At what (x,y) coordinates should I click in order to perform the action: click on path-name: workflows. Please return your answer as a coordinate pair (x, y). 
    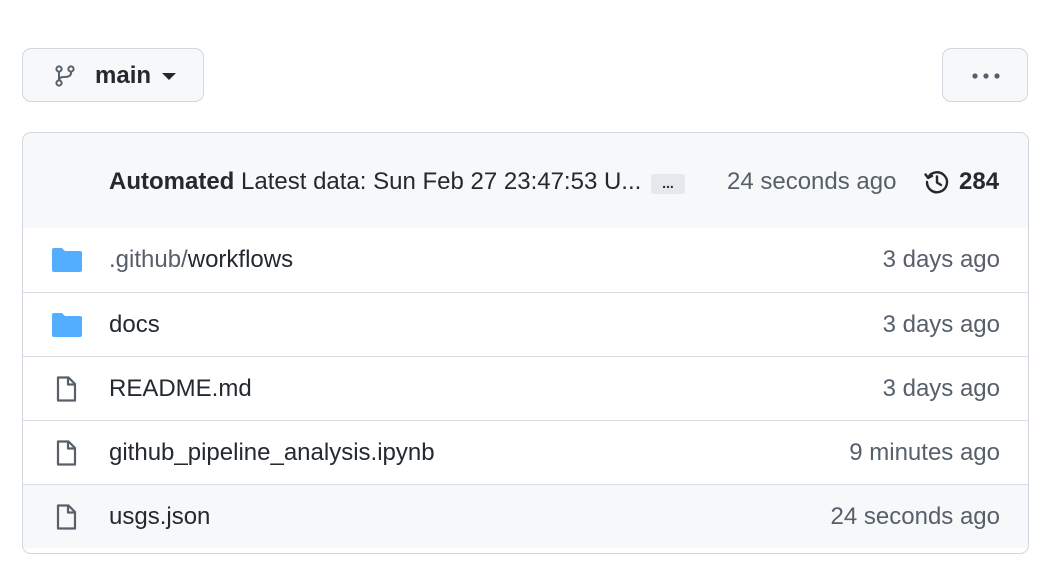
    Looking at the image, I should click on (240, 259).